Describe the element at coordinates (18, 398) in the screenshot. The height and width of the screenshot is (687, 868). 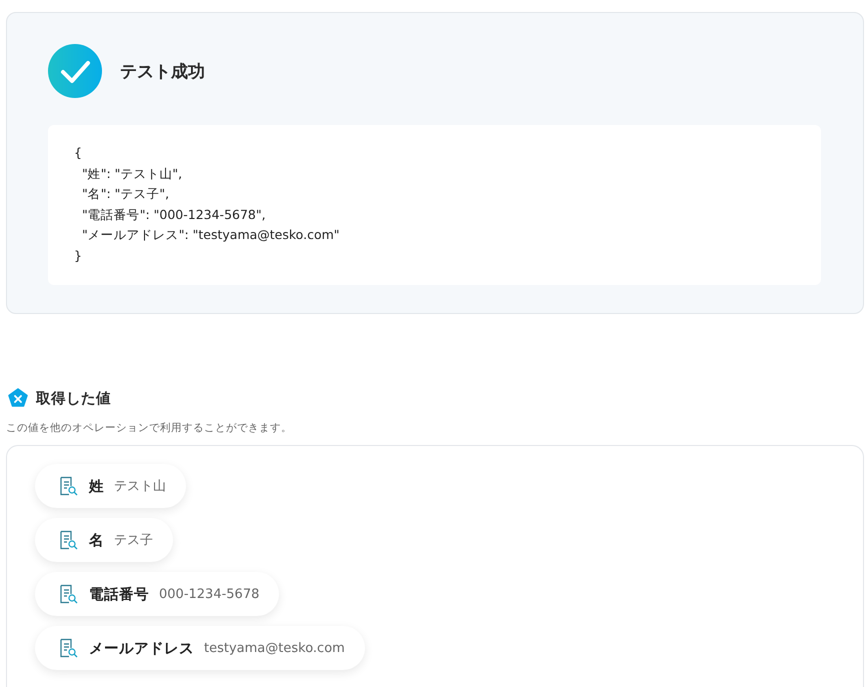
I see `pentagon-x-icon` at that location.